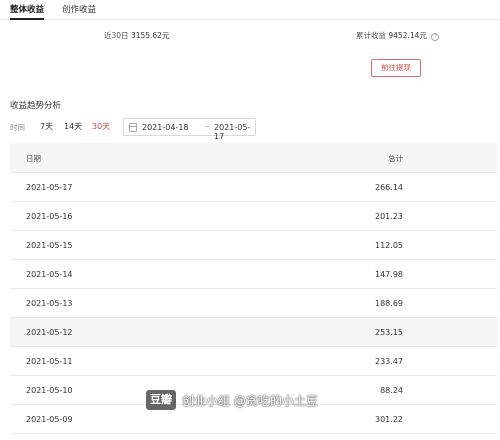  Describe the element at coordinates (396, 68) in the screenshot. I see `withdraw-button: 前往提现` at that location.